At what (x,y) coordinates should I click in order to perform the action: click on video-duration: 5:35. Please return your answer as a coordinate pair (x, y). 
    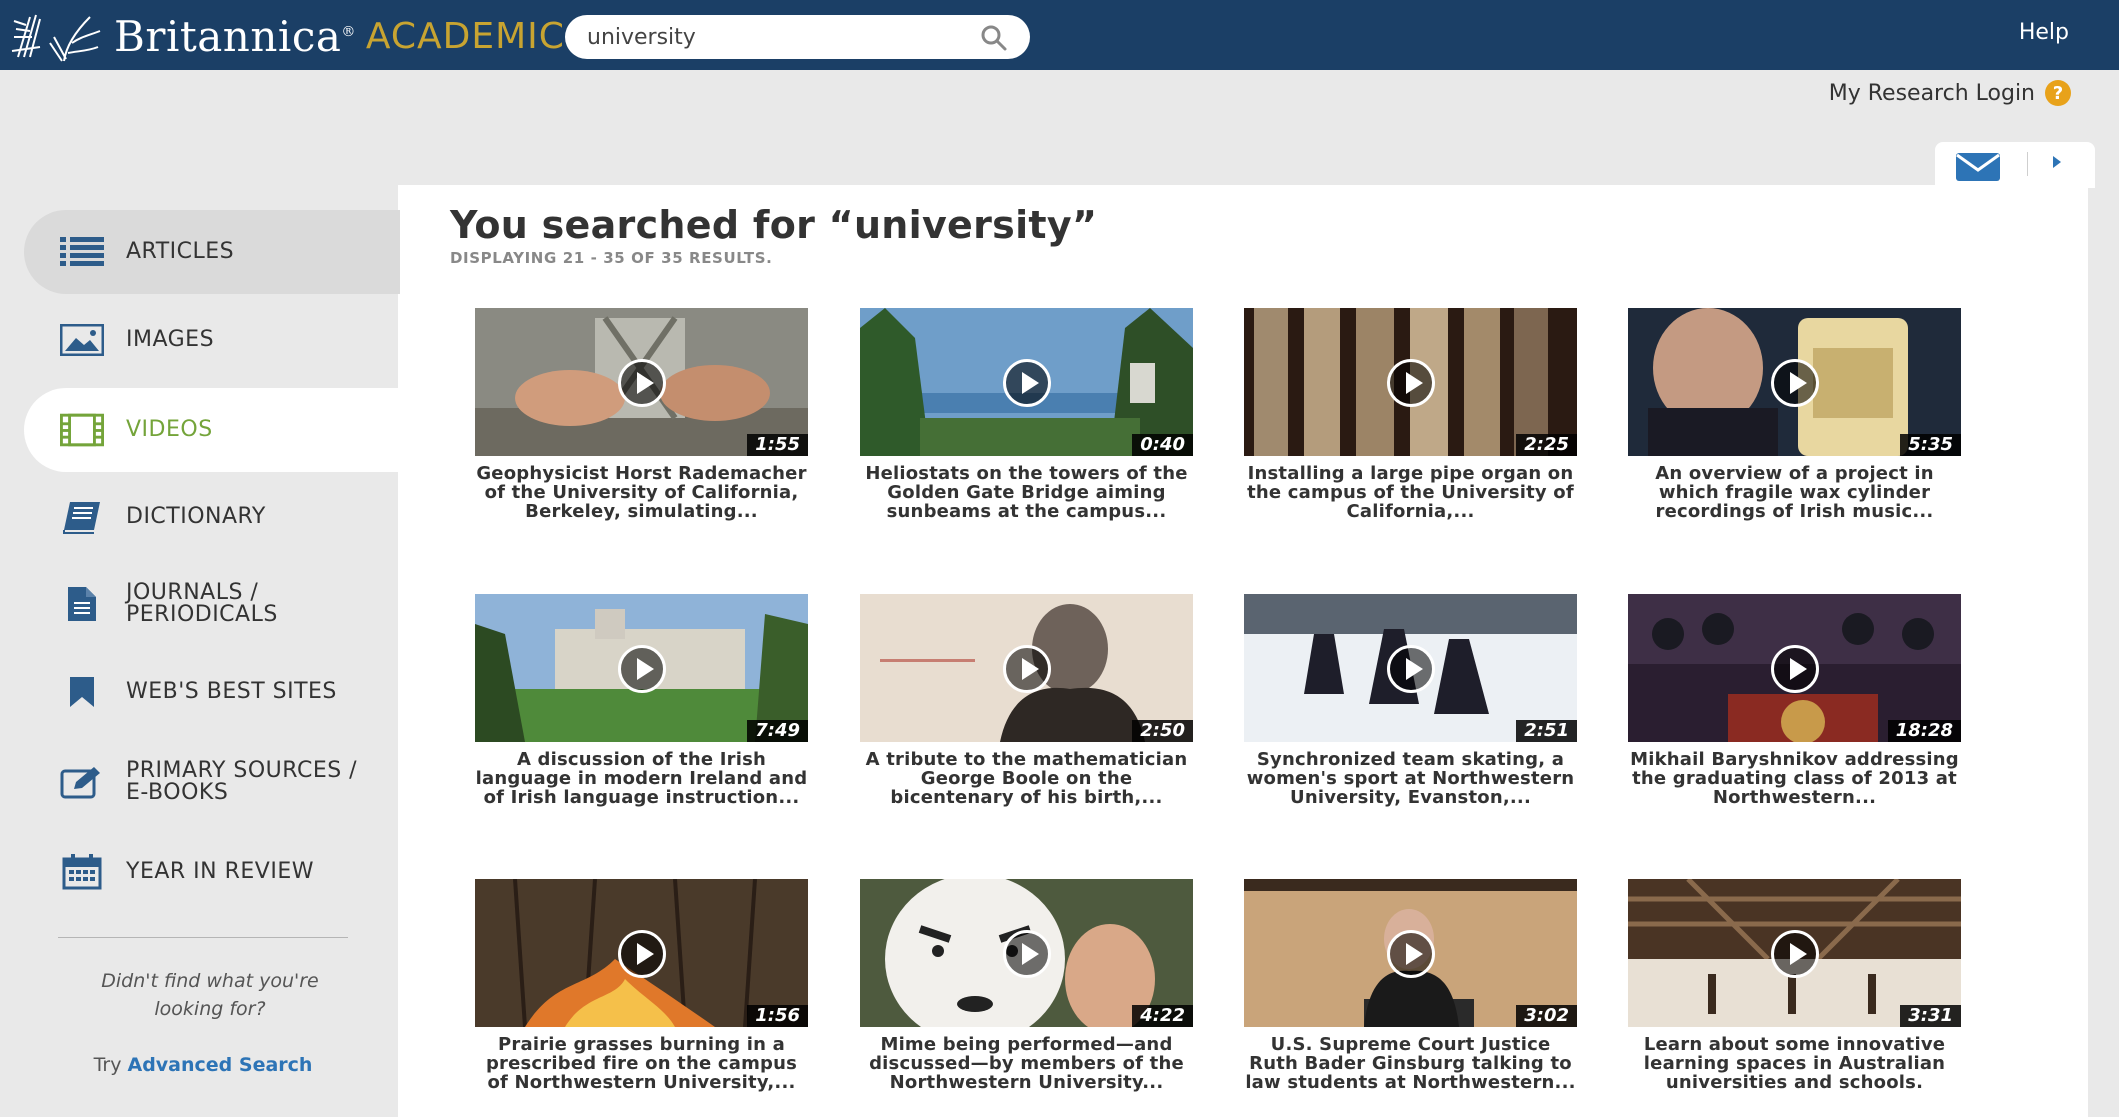
    Looking at the image, I should click on (1930, 445).